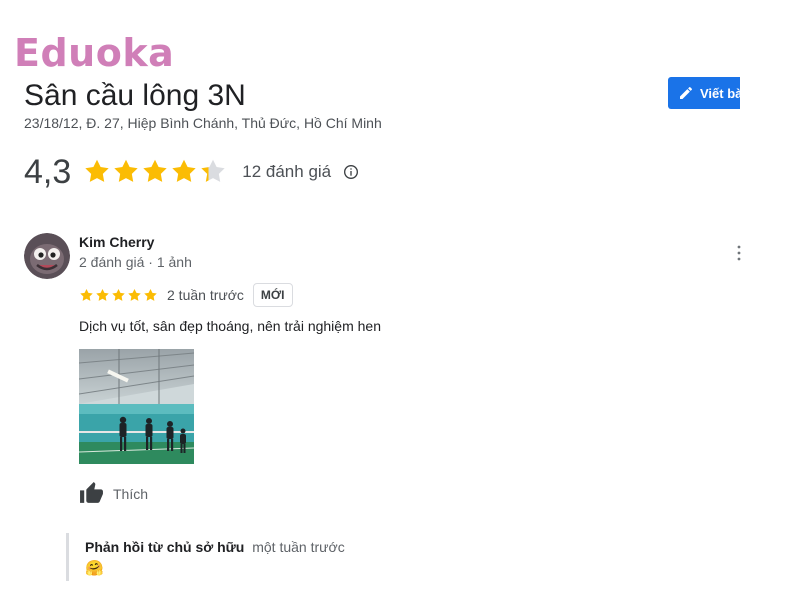 Image resolution: width=800 pixels, height=600 pixels. I want to click on info-icon, so click(351, 172).